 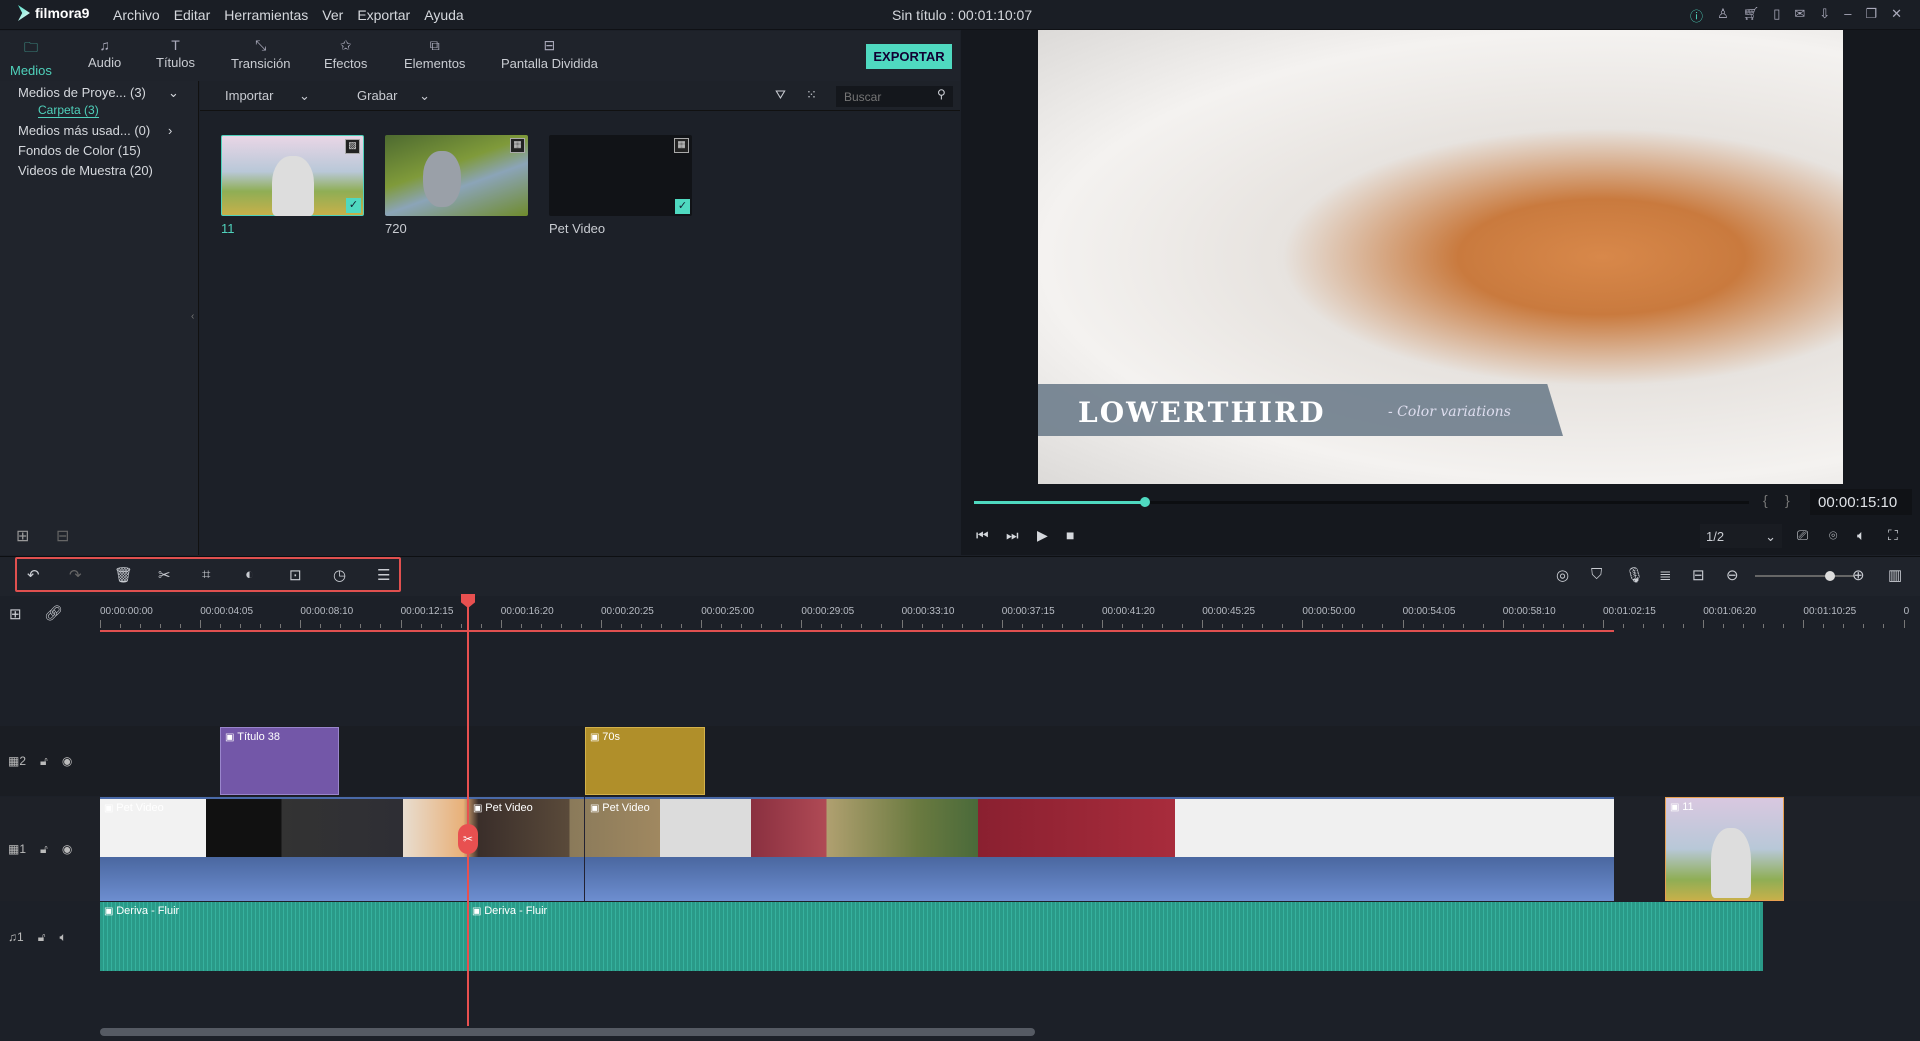 I want to click on tab-medios: 🗀 Medios, so click(x=31, y=62).